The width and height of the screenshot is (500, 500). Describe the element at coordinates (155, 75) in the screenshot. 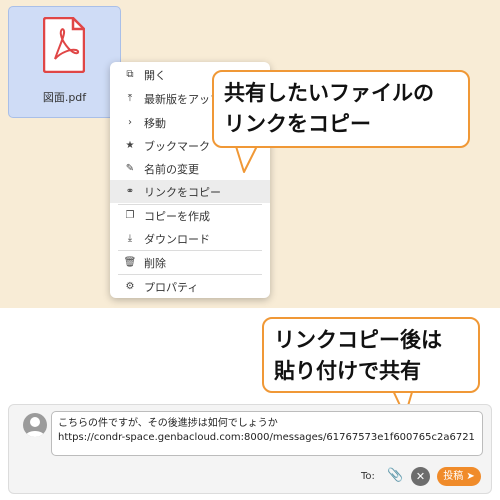

I see `menu-item-label: 開く` at that location.